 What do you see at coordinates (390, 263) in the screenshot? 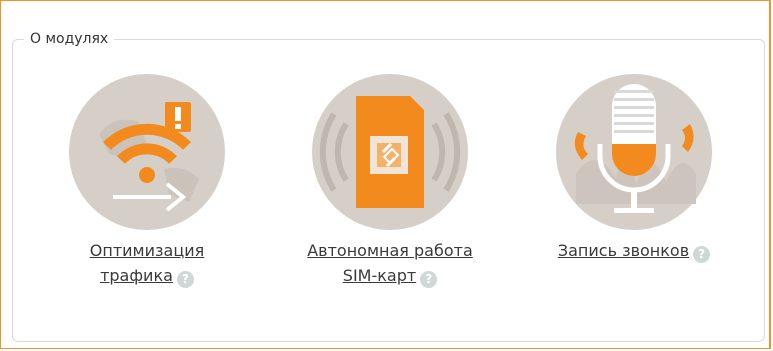
I see `module-caption: Автономная работа SIM-карт?` at bounding box center [390, 263].